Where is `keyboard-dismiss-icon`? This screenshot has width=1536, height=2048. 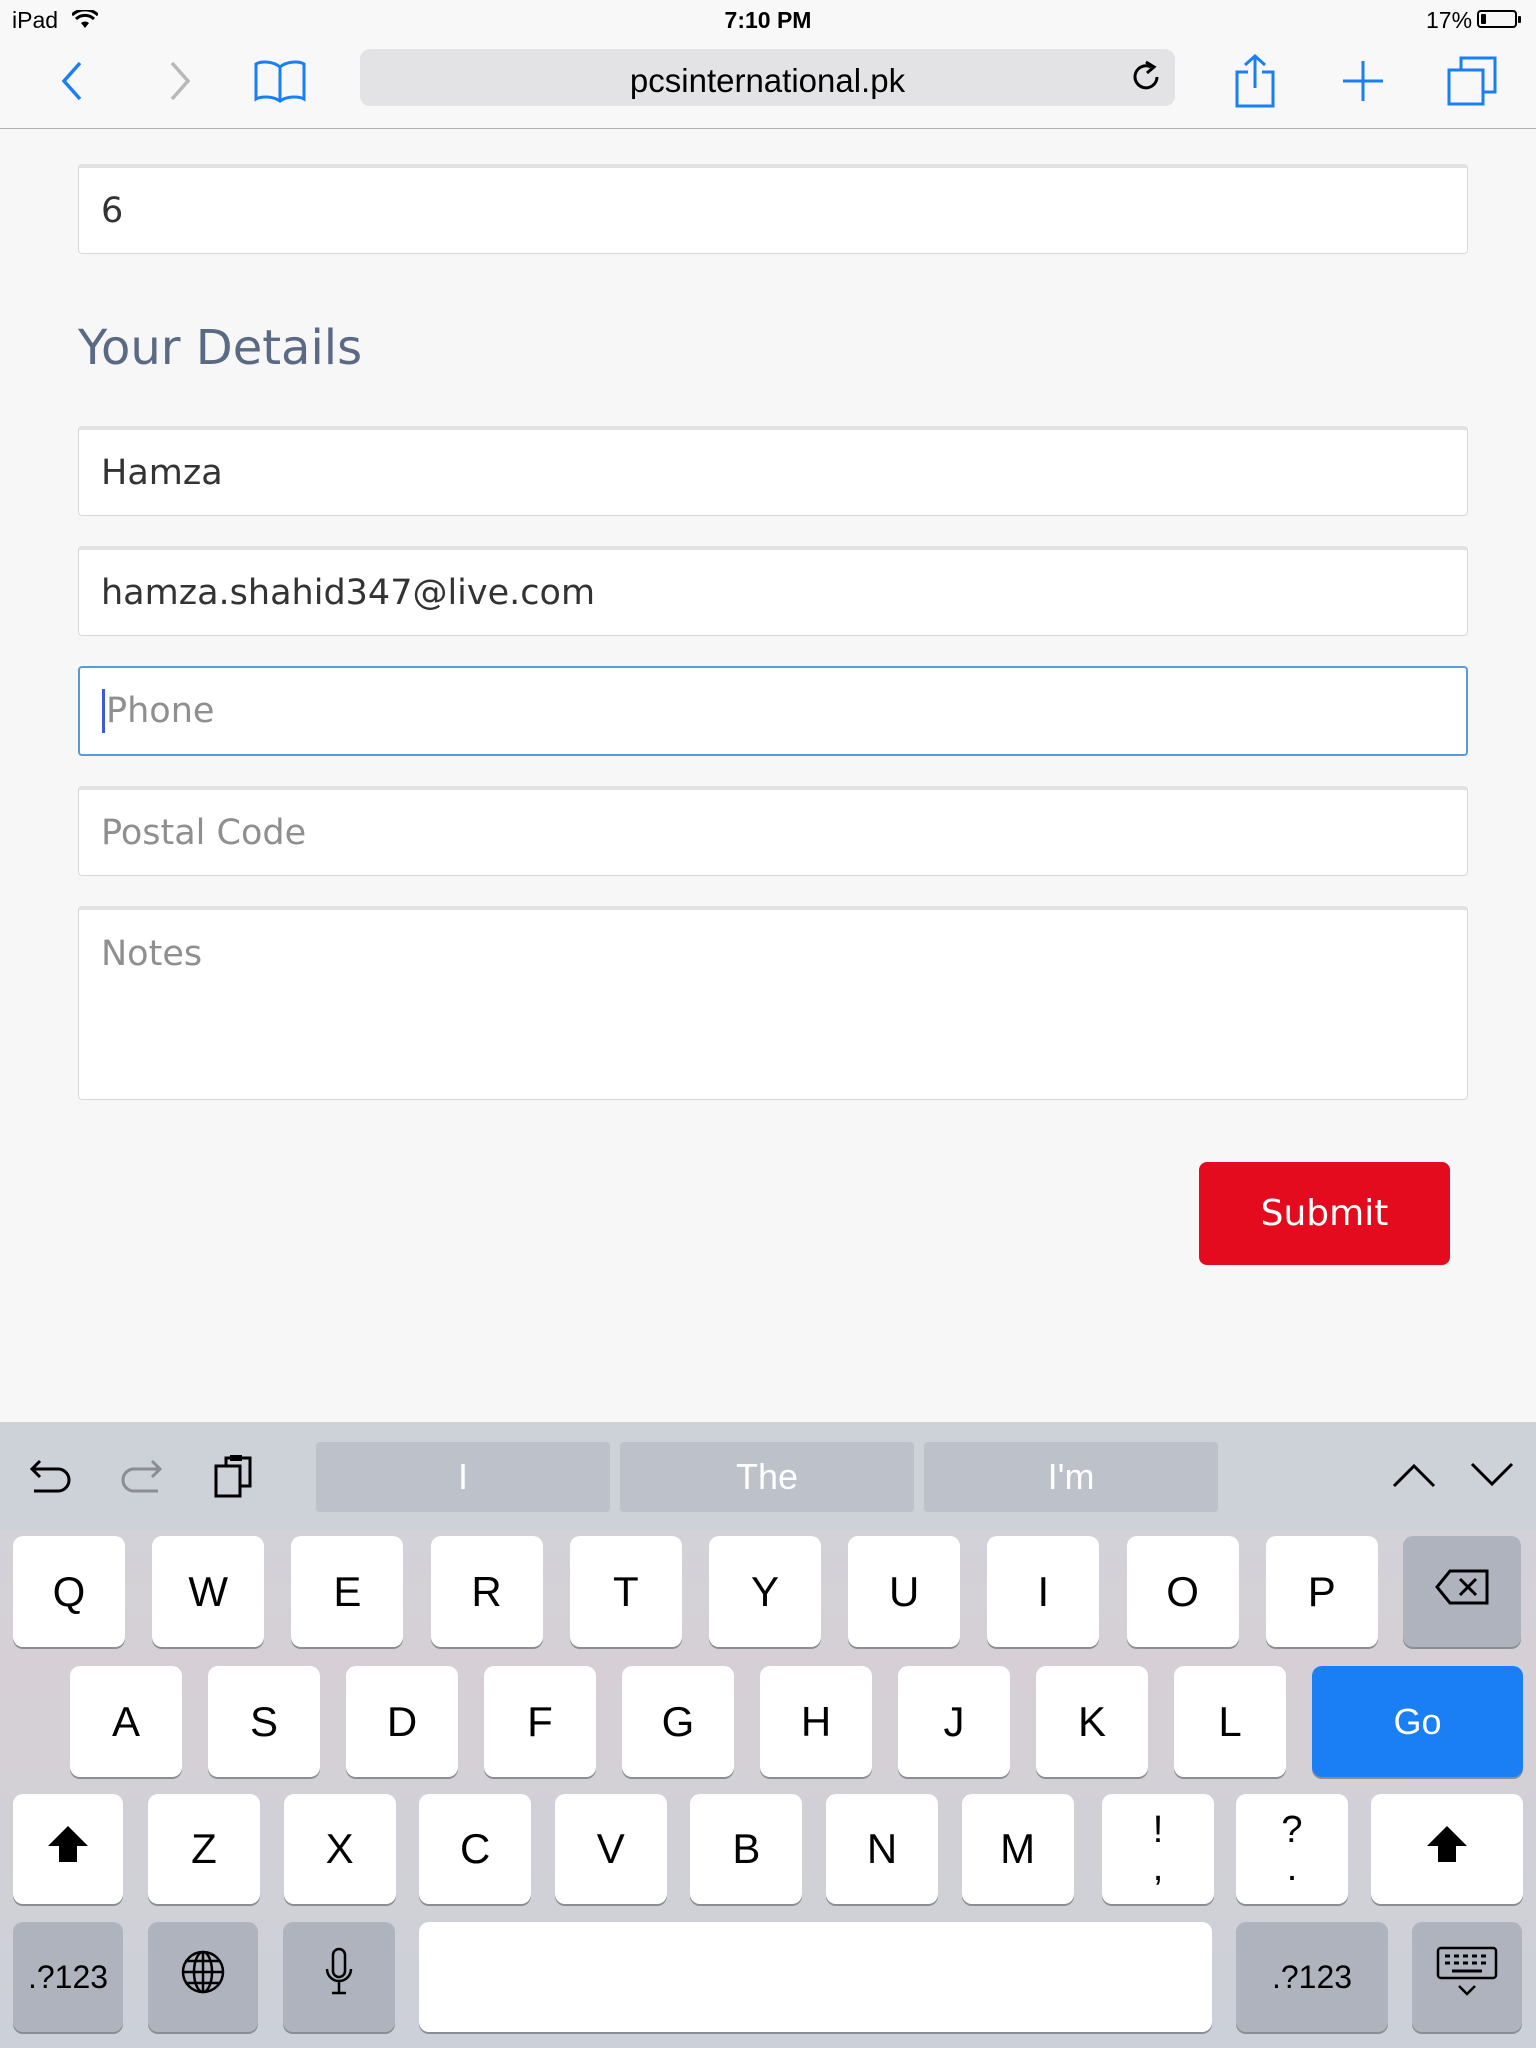
keyboard-dismiss-icon is located at coordinates (1467, 1977).